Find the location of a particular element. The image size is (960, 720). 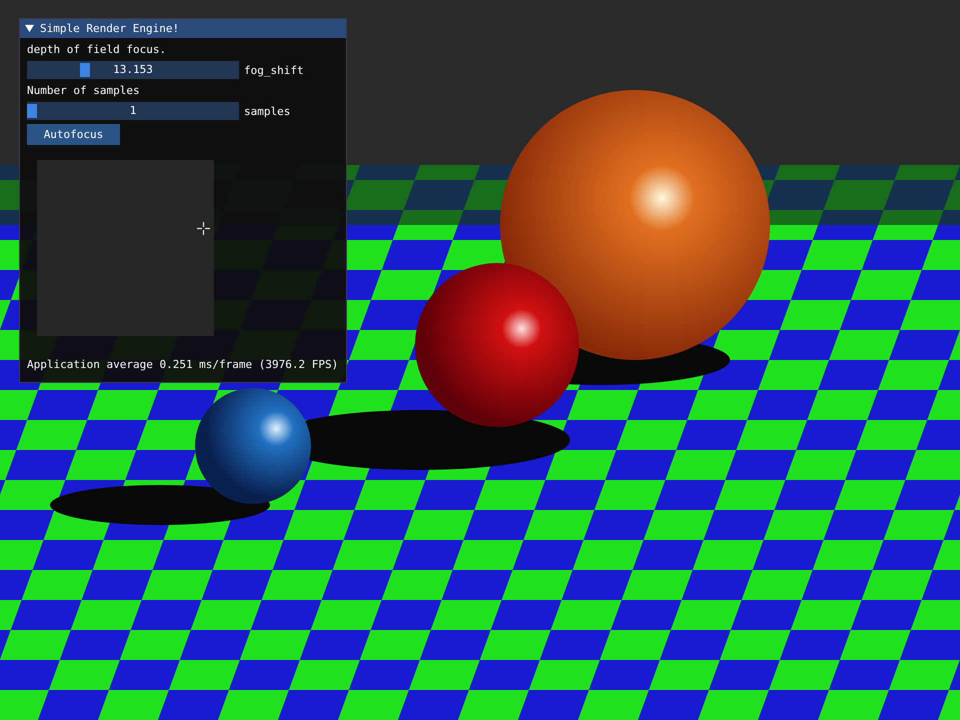

fps-text: Application average 0.251 ms/frame (3976.2 FPS) is located at coordinates (182, 364).